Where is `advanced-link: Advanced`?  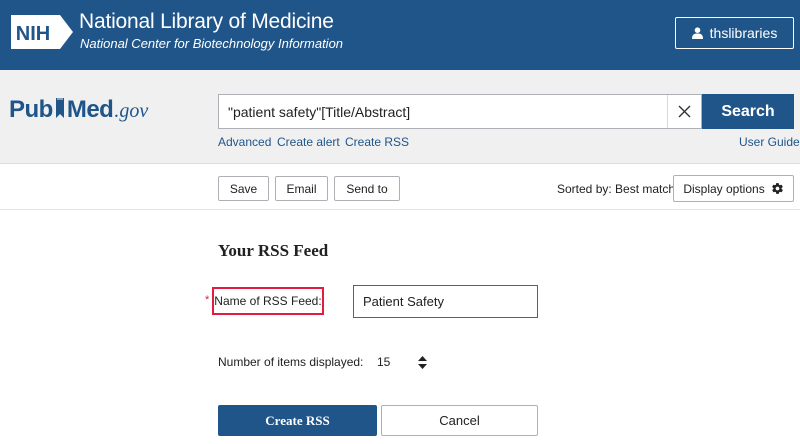 advanced-link: Advanced is located at coordinates (244, 142).